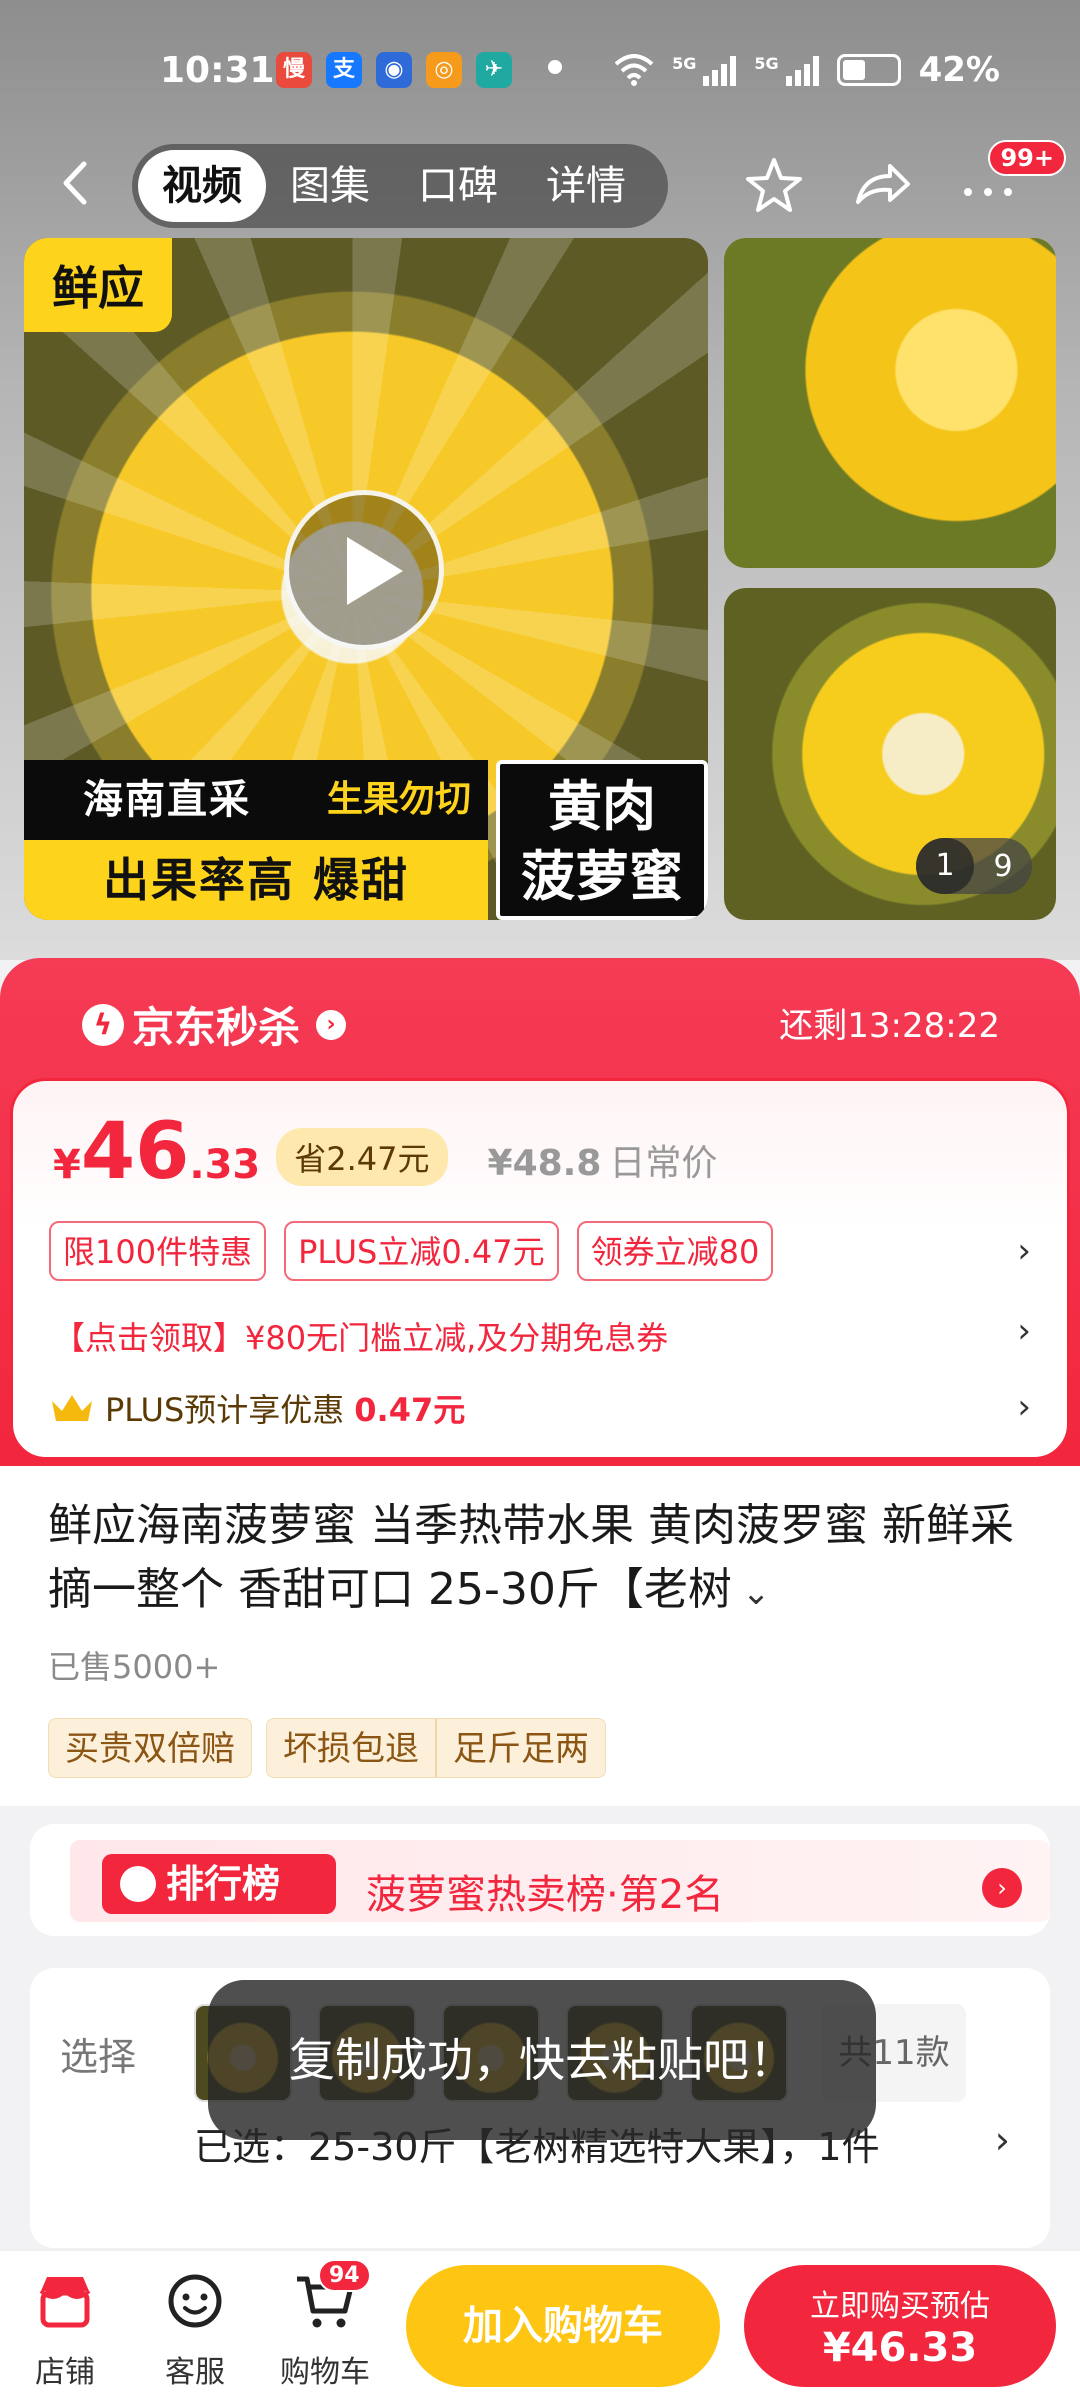  What do you see at coordinates (360, 1336) in the screenshot?
I see `promo-claim-line: 【点击领取】¥80无门槛立减,及分期免息券` at bounding box center [360, 1336].